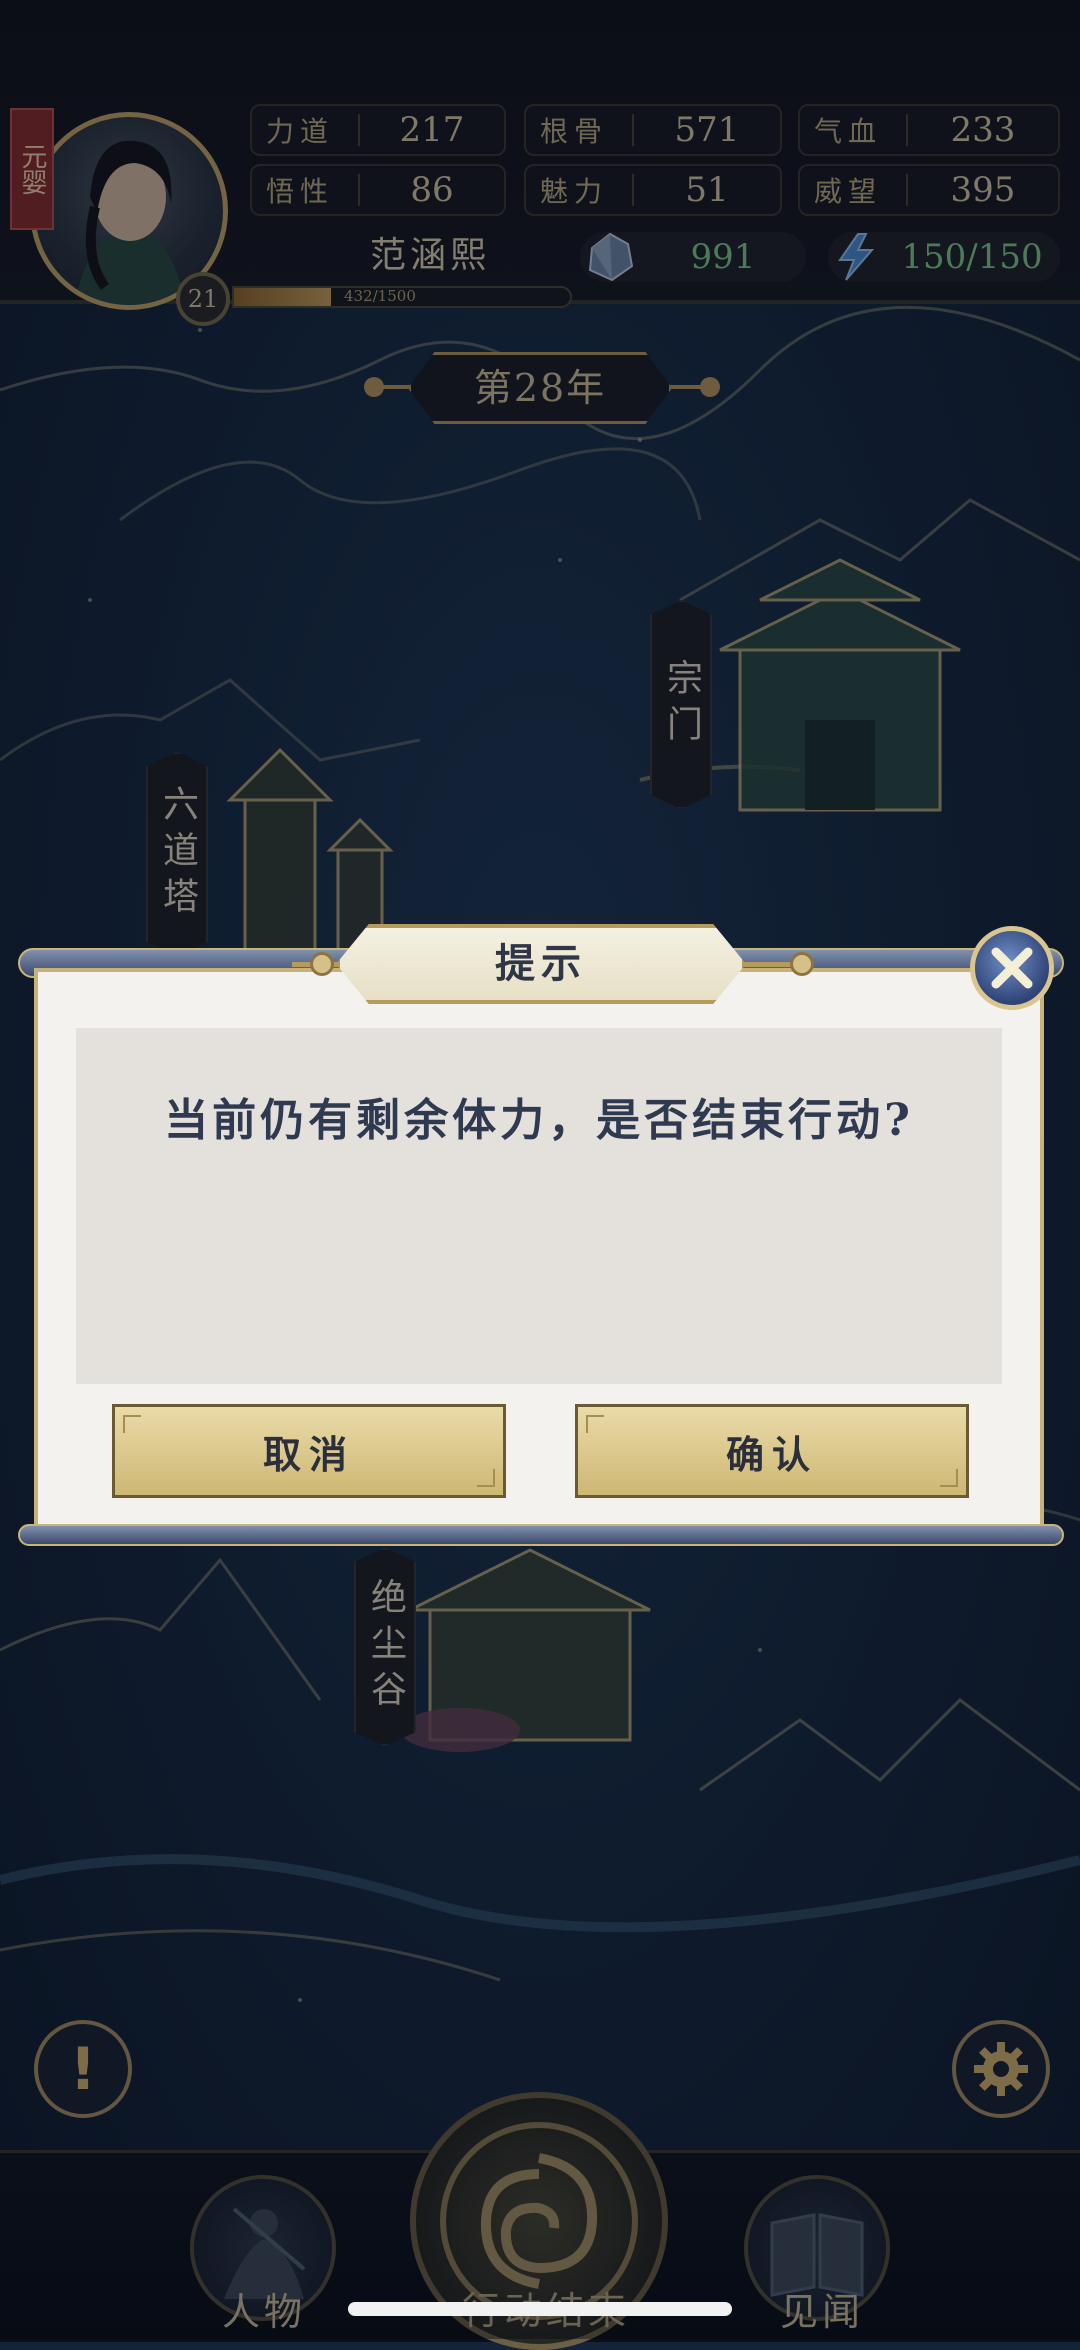 The height and width of the screenshot is (2350, 1080). Describe the element at coordinates (539, 1206) in the screenshot. I see `dialog-message-box: 当前仍有剩余体力，是否结束行动?` at that location.